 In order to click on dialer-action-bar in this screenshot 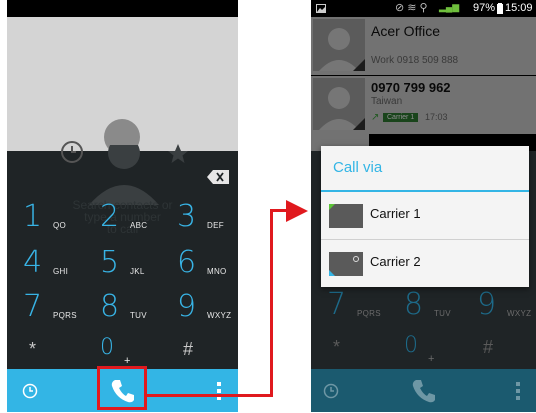, I will do `click(423, 390)`.